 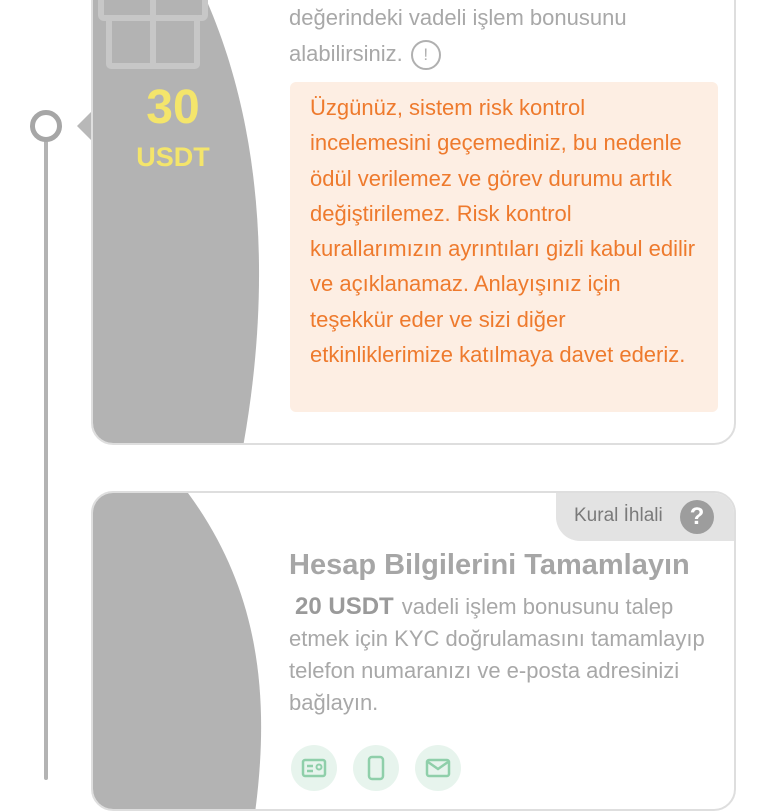 I want to click on timeline-pointer, so click(x=84, y=126).